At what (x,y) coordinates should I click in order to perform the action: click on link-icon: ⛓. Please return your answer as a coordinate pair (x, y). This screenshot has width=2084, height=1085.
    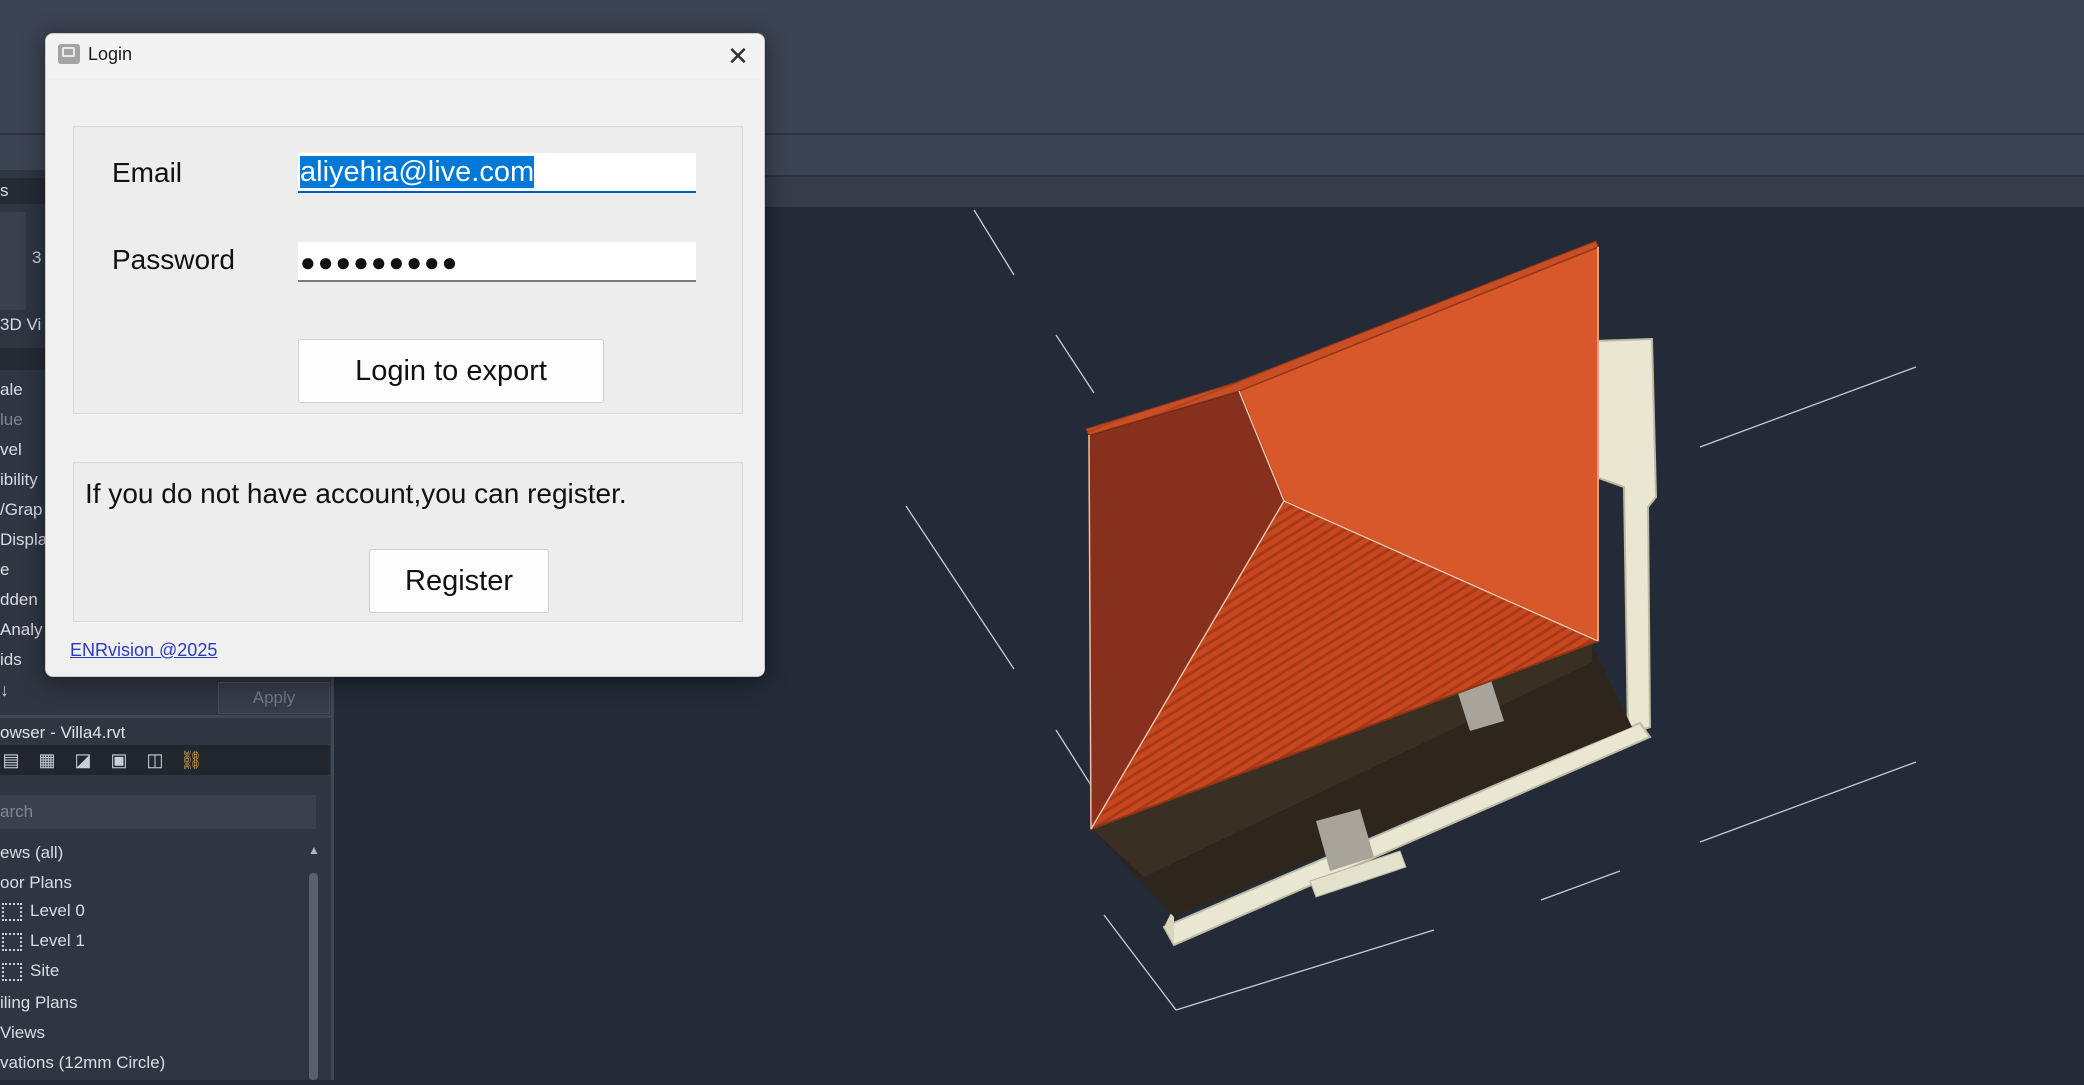
    Looking at the image, I should click on (191, 760).